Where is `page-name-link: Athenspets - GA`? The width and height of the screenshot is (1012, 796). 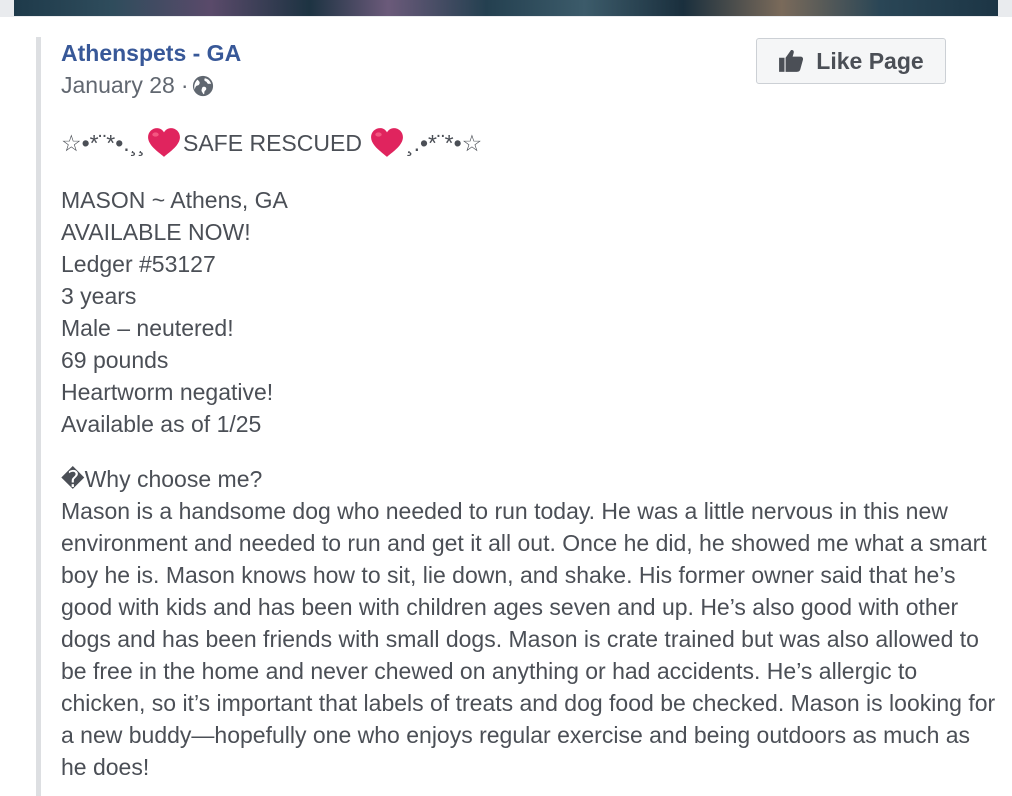 page-name-link: Athenspets - GA is located at coordinates (151, 53).